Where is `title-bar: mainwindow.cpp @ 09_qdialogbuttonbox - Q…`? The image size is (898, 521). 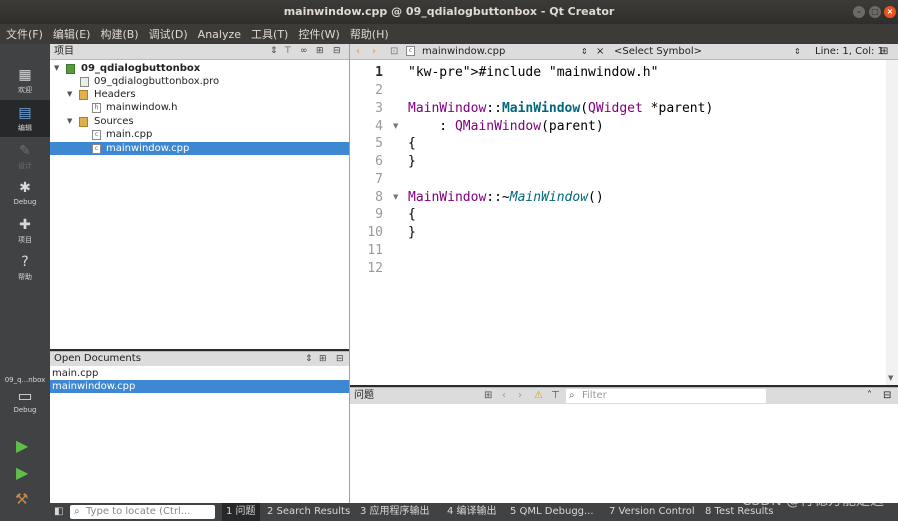
title-bar: mainwindow.cpp @ 09_qdialogbuttonbox - Q… is located at coordinates (449, 12).